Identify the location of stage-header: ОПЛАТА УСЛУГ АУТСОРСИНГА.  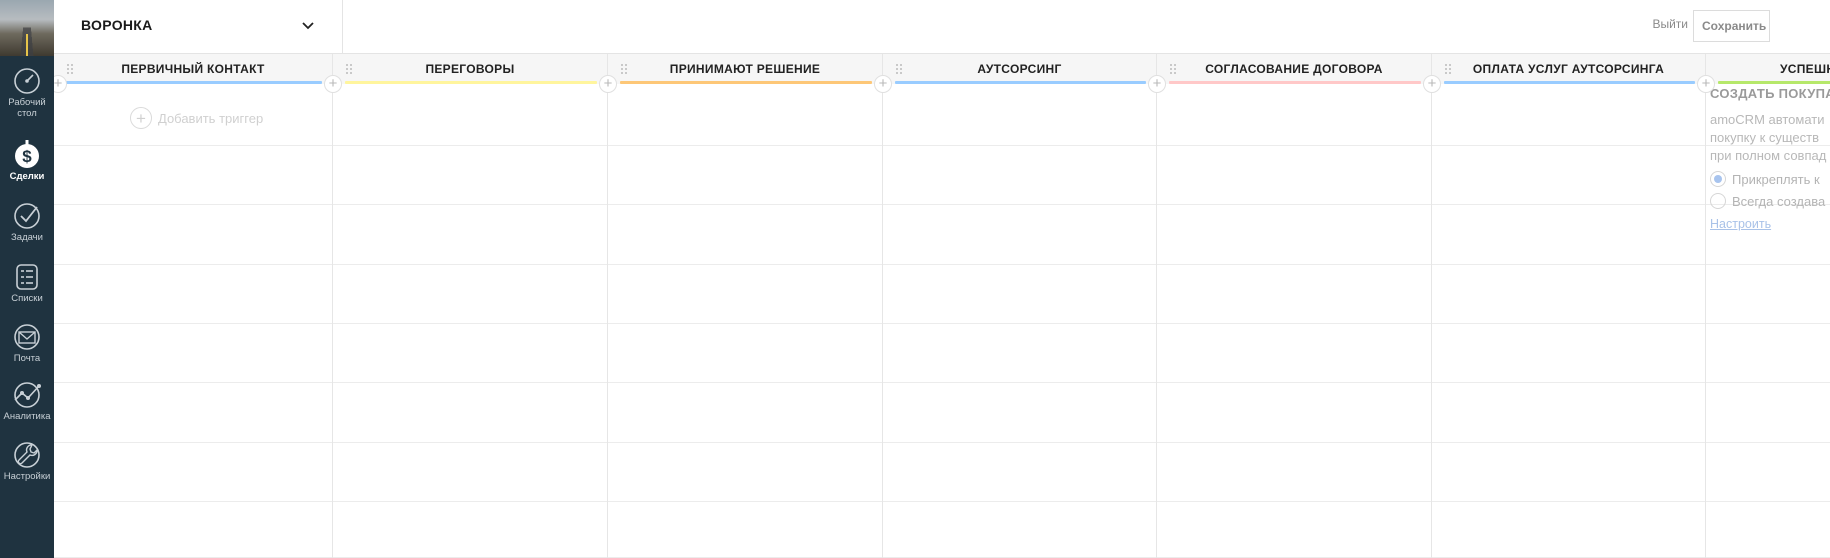
(1568, 69).